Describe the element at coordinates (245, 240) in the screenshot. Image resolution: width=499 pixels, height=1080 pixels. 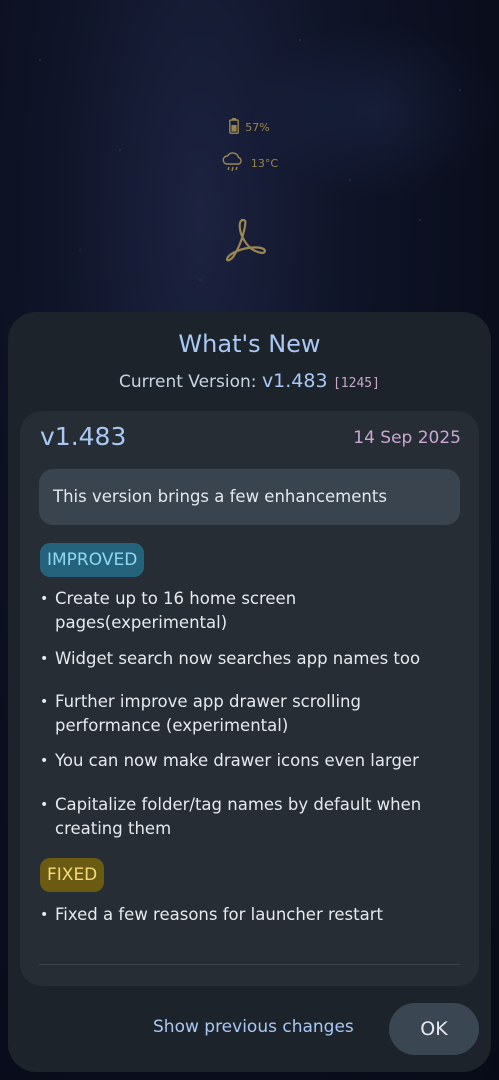
I see `acrobat-icon` at that location.